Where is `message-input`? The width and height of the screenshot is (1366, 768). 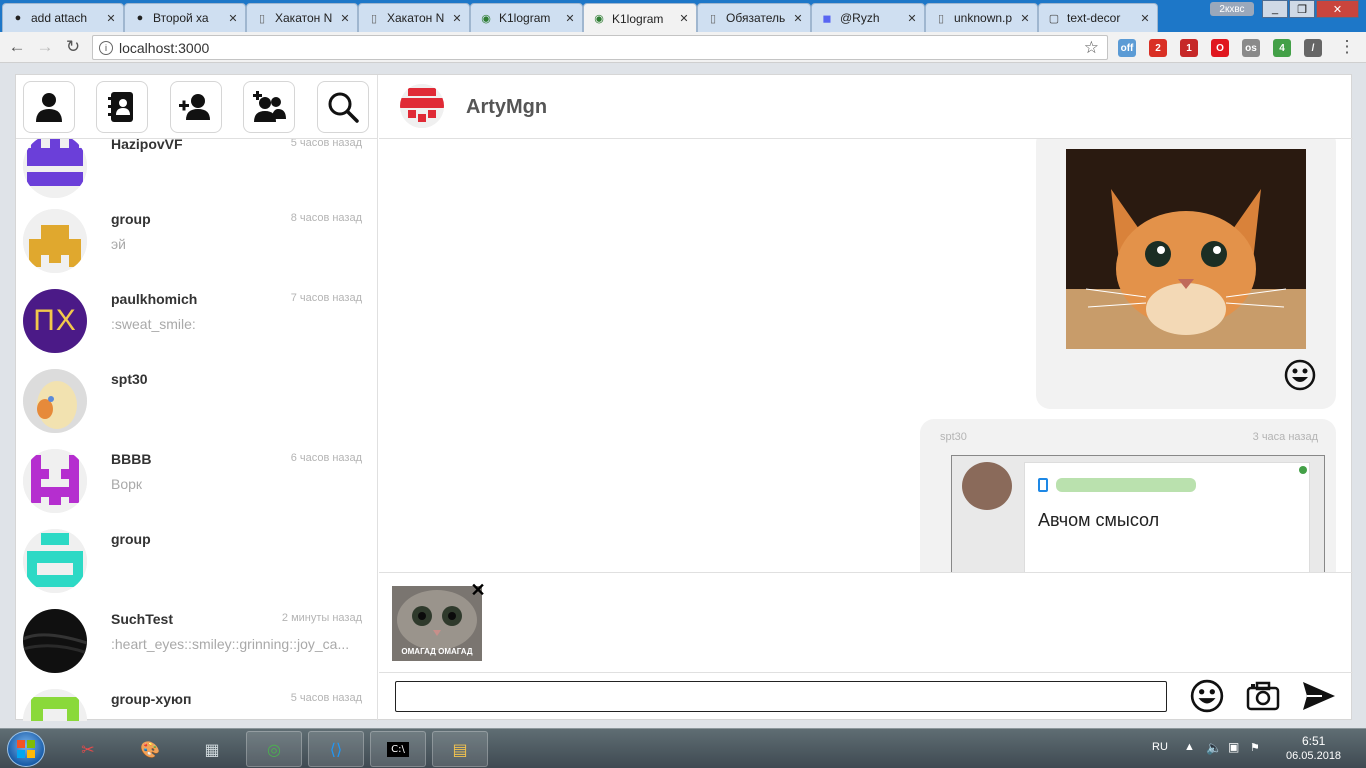
message-input is located at coordinates (781, 696).